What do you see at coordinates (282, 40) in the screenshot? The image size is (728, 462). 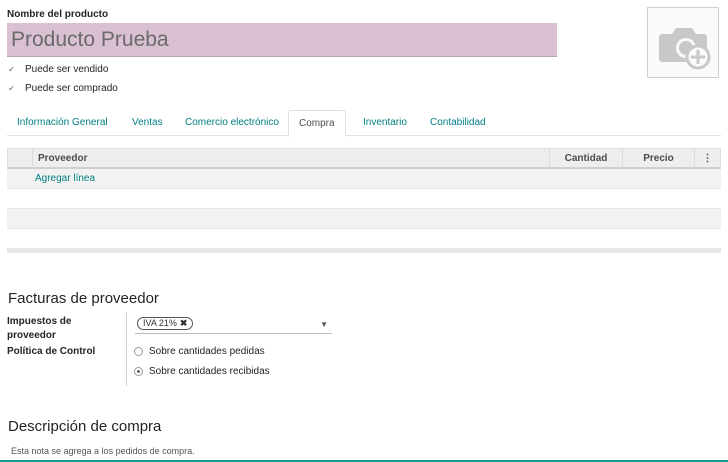 I see `product-name-input` at bounding box center [282, 40].